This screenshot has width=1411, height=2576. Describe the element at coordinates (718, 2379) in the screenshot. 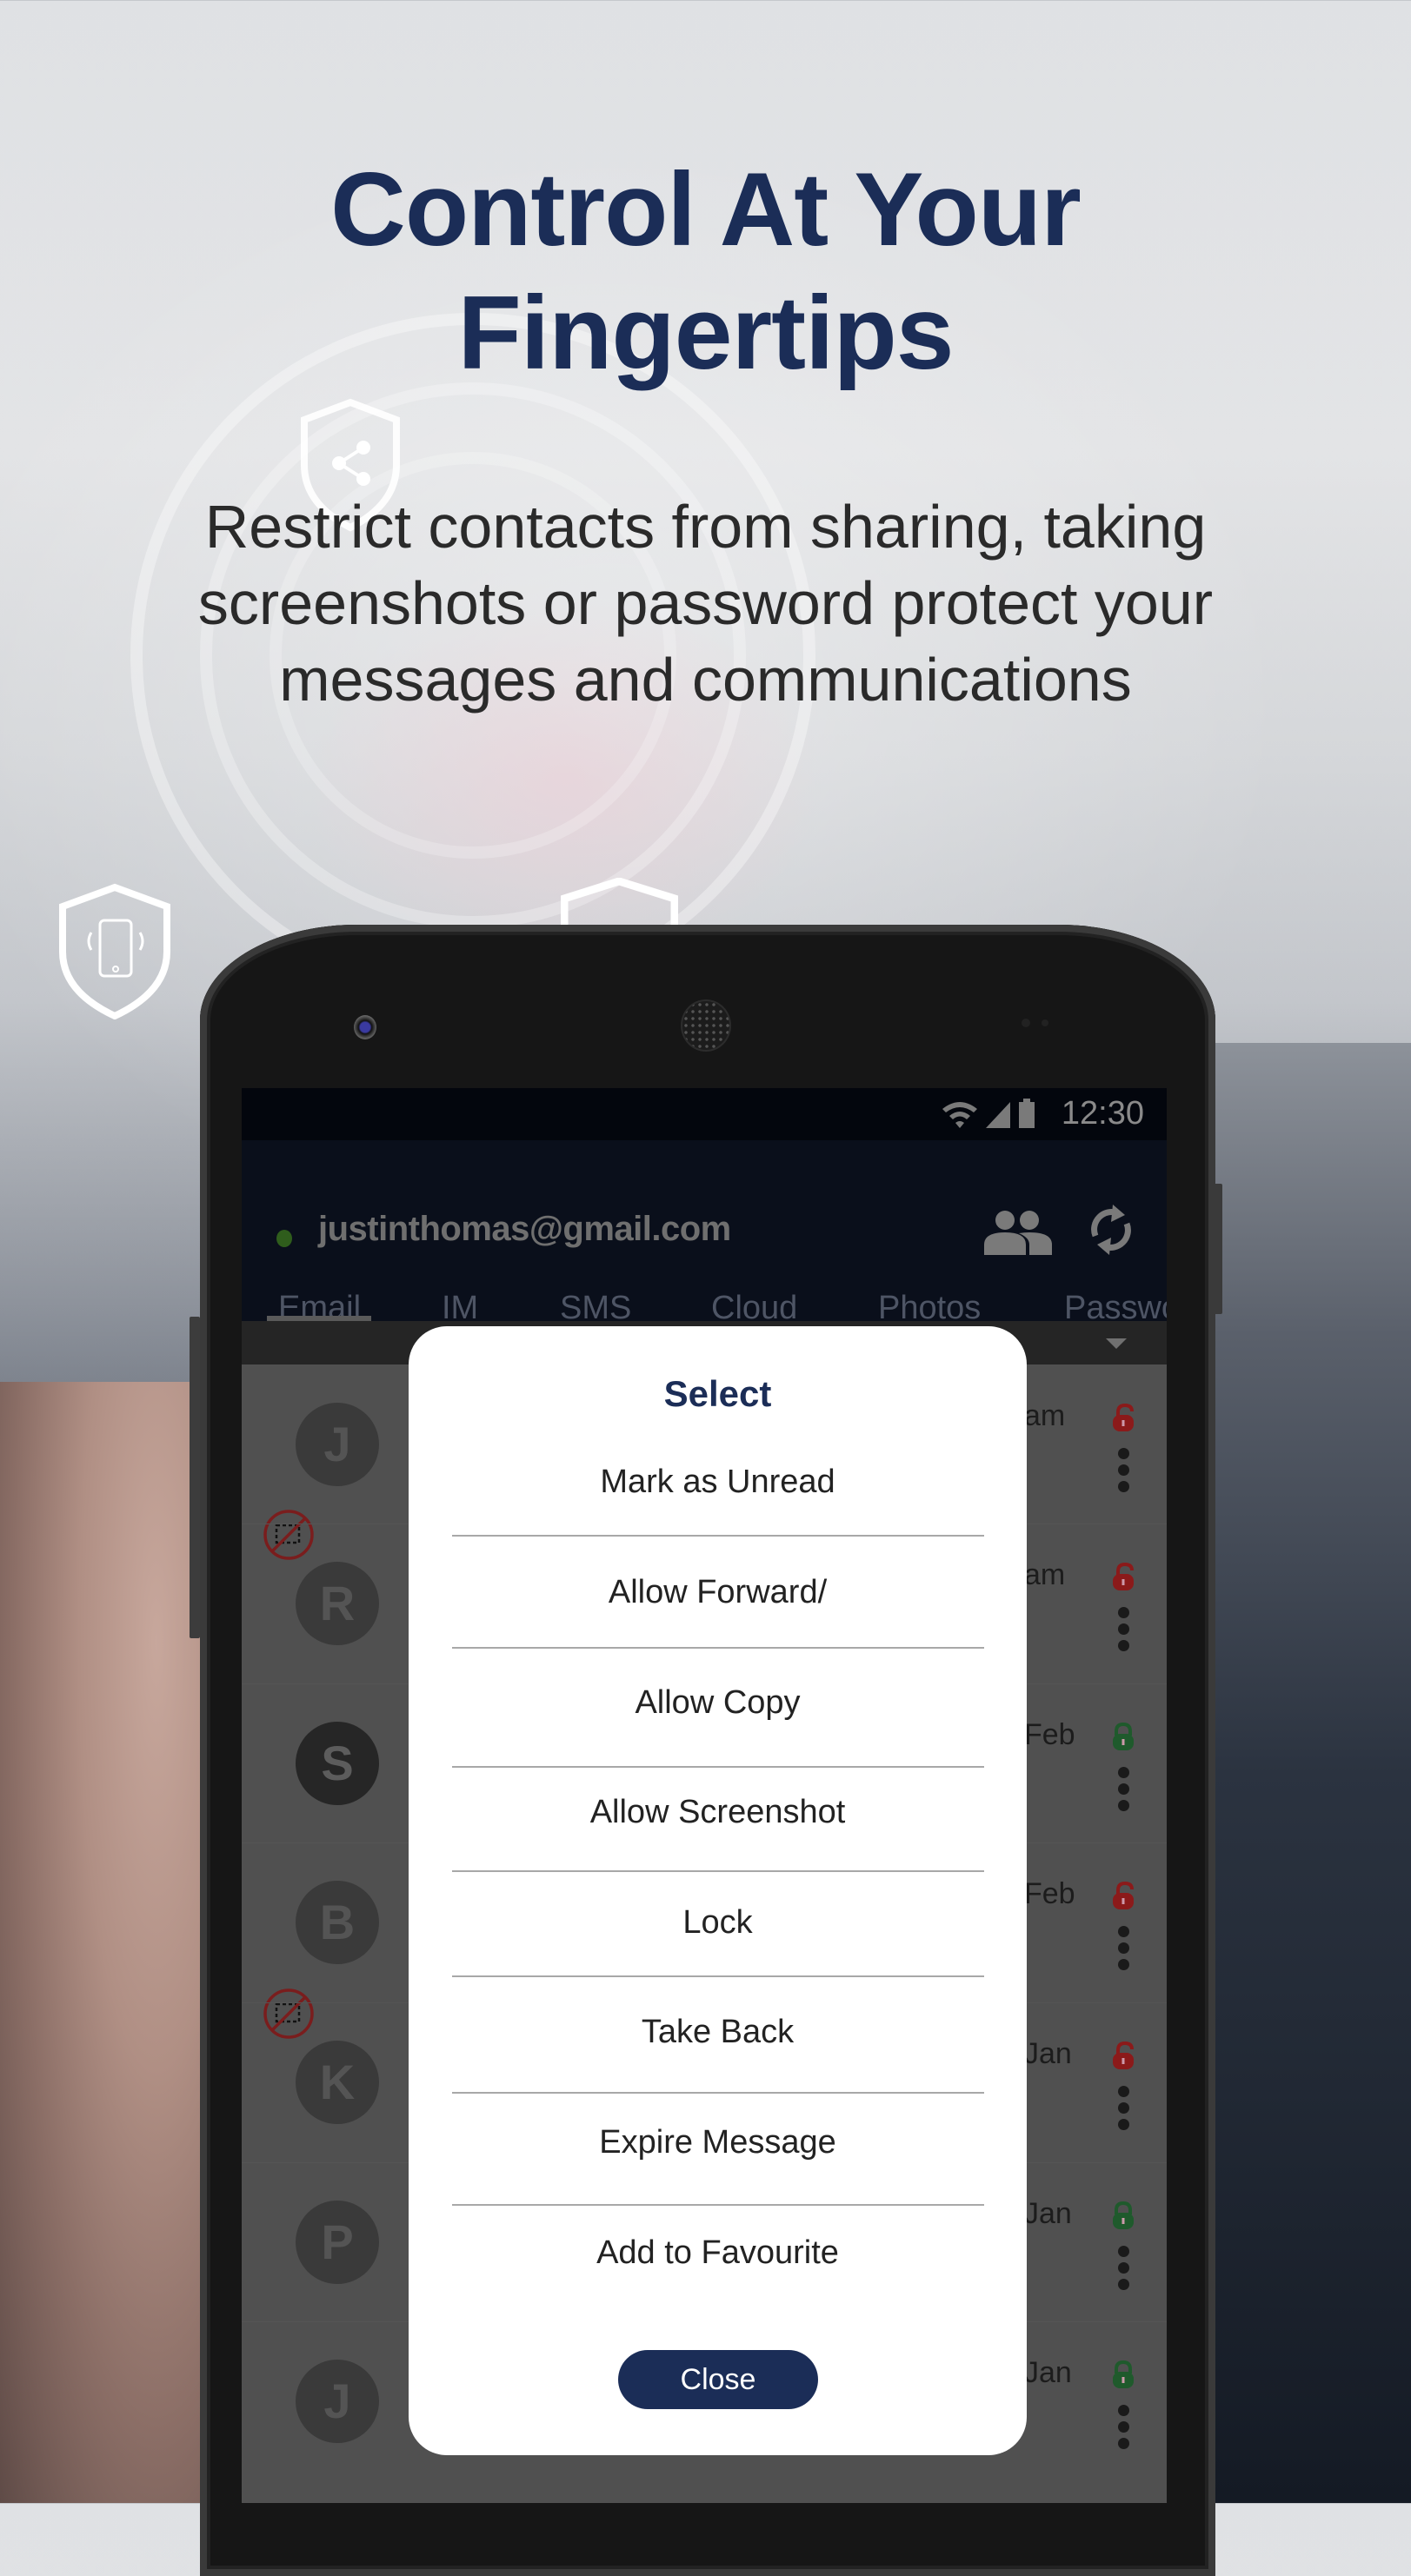

I see `close-button: Close` at that location.